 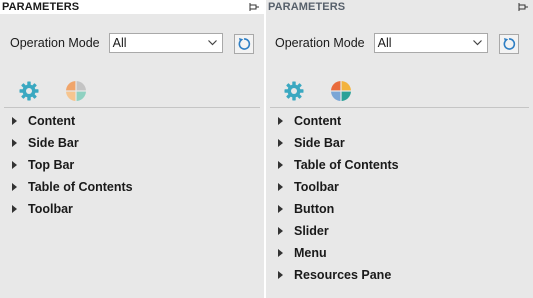 What do you see at coordinates (338, 209) in the screenshot?
I see `tree-item: Button` at bounding box center [338, 209].